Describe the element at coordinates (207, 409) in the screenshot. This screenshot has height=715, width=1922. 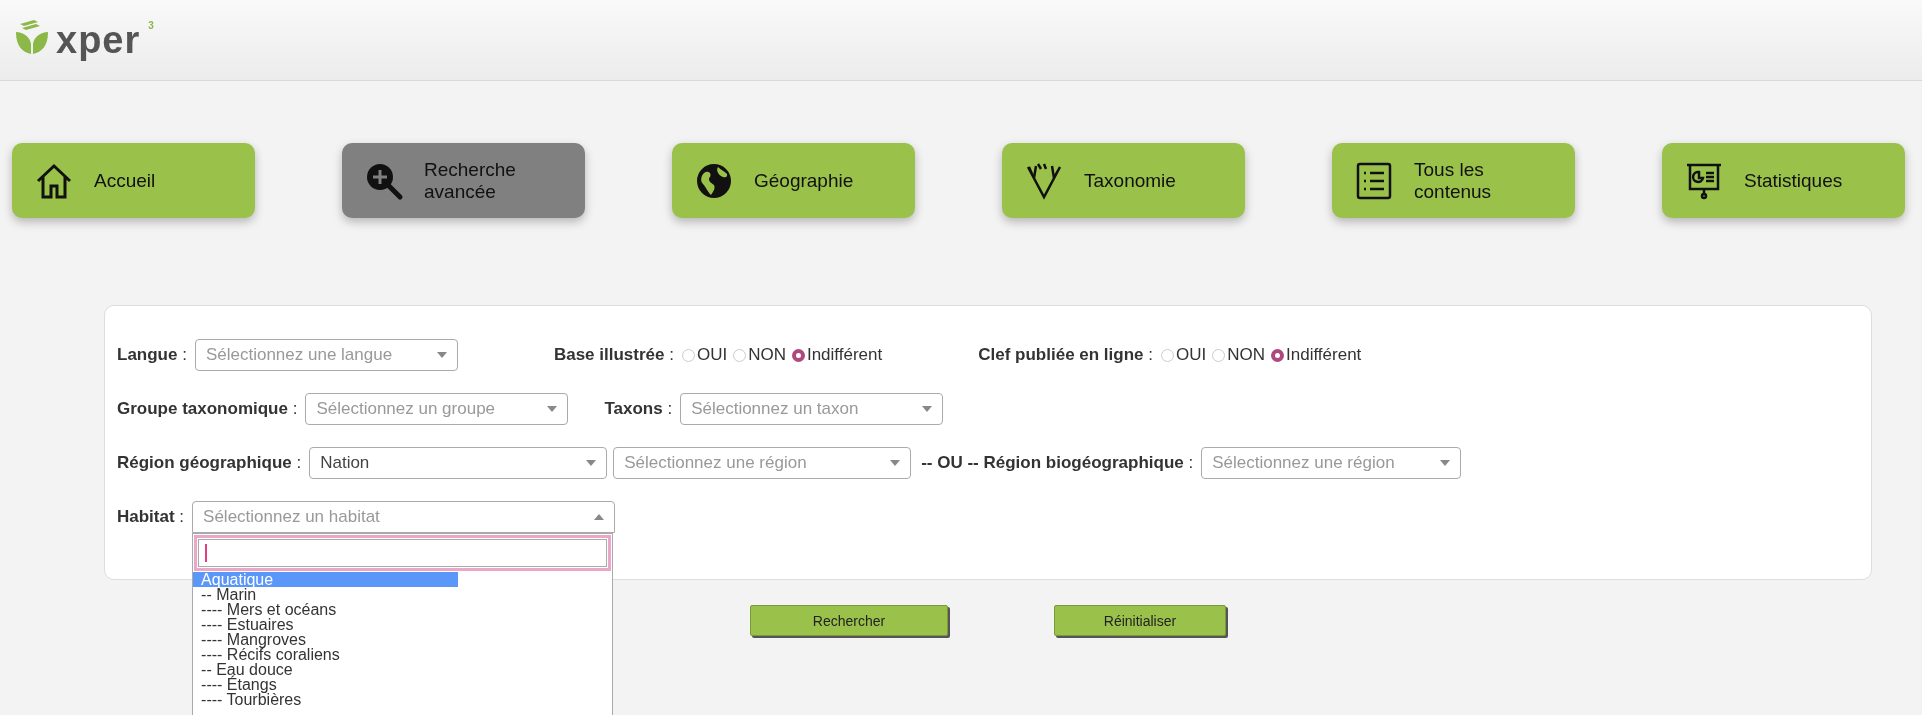
I see `field-label: Groupe taxonomique :` at that location.